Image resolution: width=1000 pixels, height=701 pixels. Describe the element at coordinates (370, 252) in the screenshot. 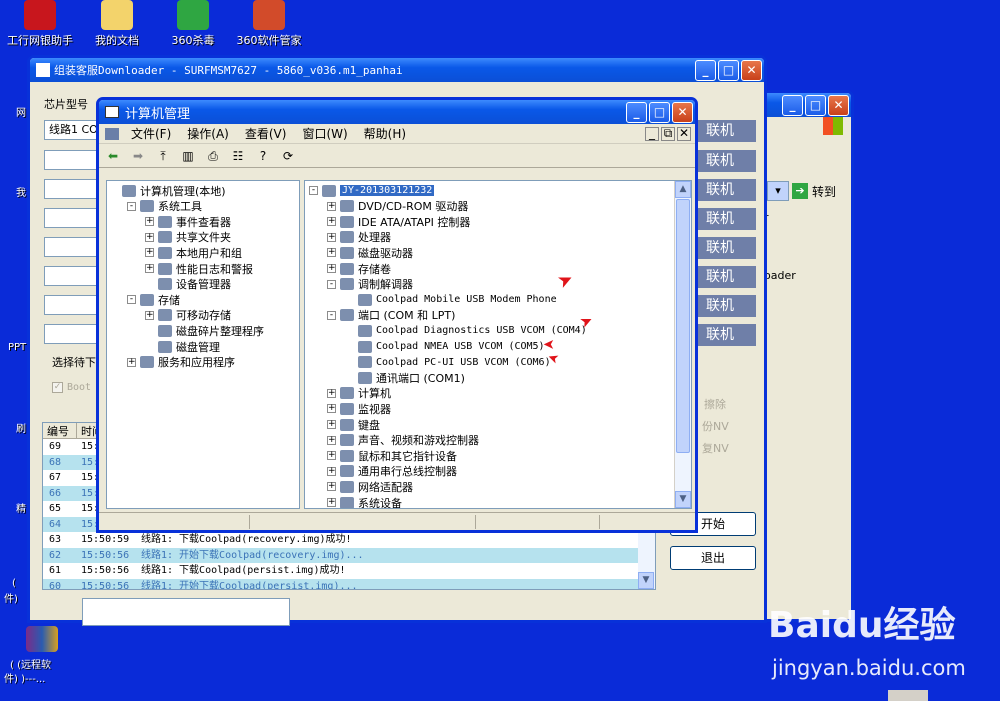

I see `tree-node: + 磁盘驱动器` at that location.